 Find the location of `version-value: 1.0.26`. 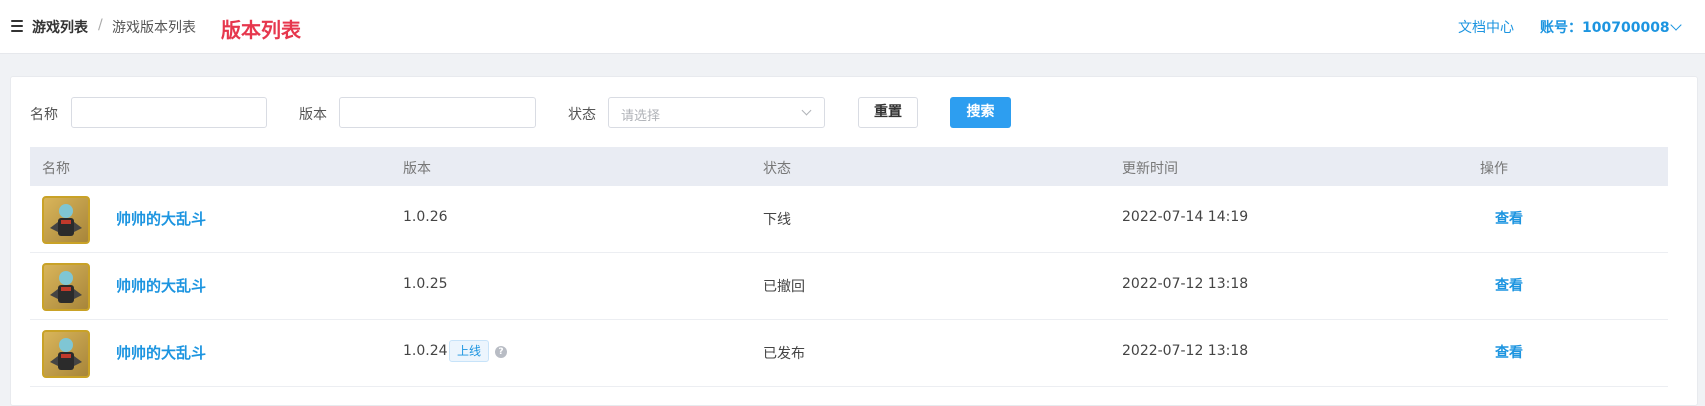

version-value: 1.0.26 is located at coordinates (425, 217).